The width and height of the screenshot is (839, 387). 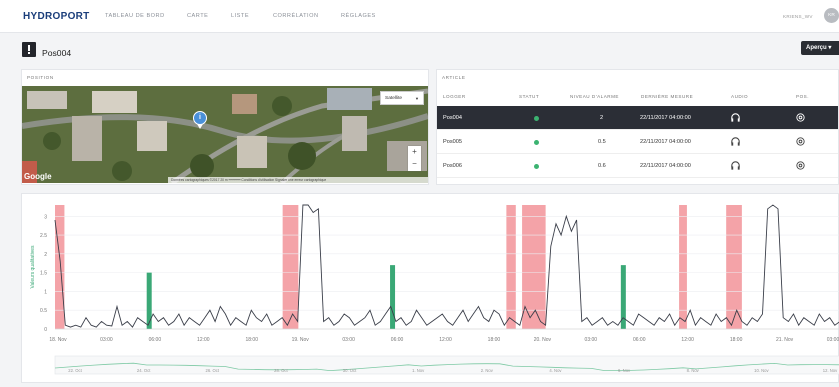 I want to click on x-tick-label: 21. Nov, so click(x=785, y=340).